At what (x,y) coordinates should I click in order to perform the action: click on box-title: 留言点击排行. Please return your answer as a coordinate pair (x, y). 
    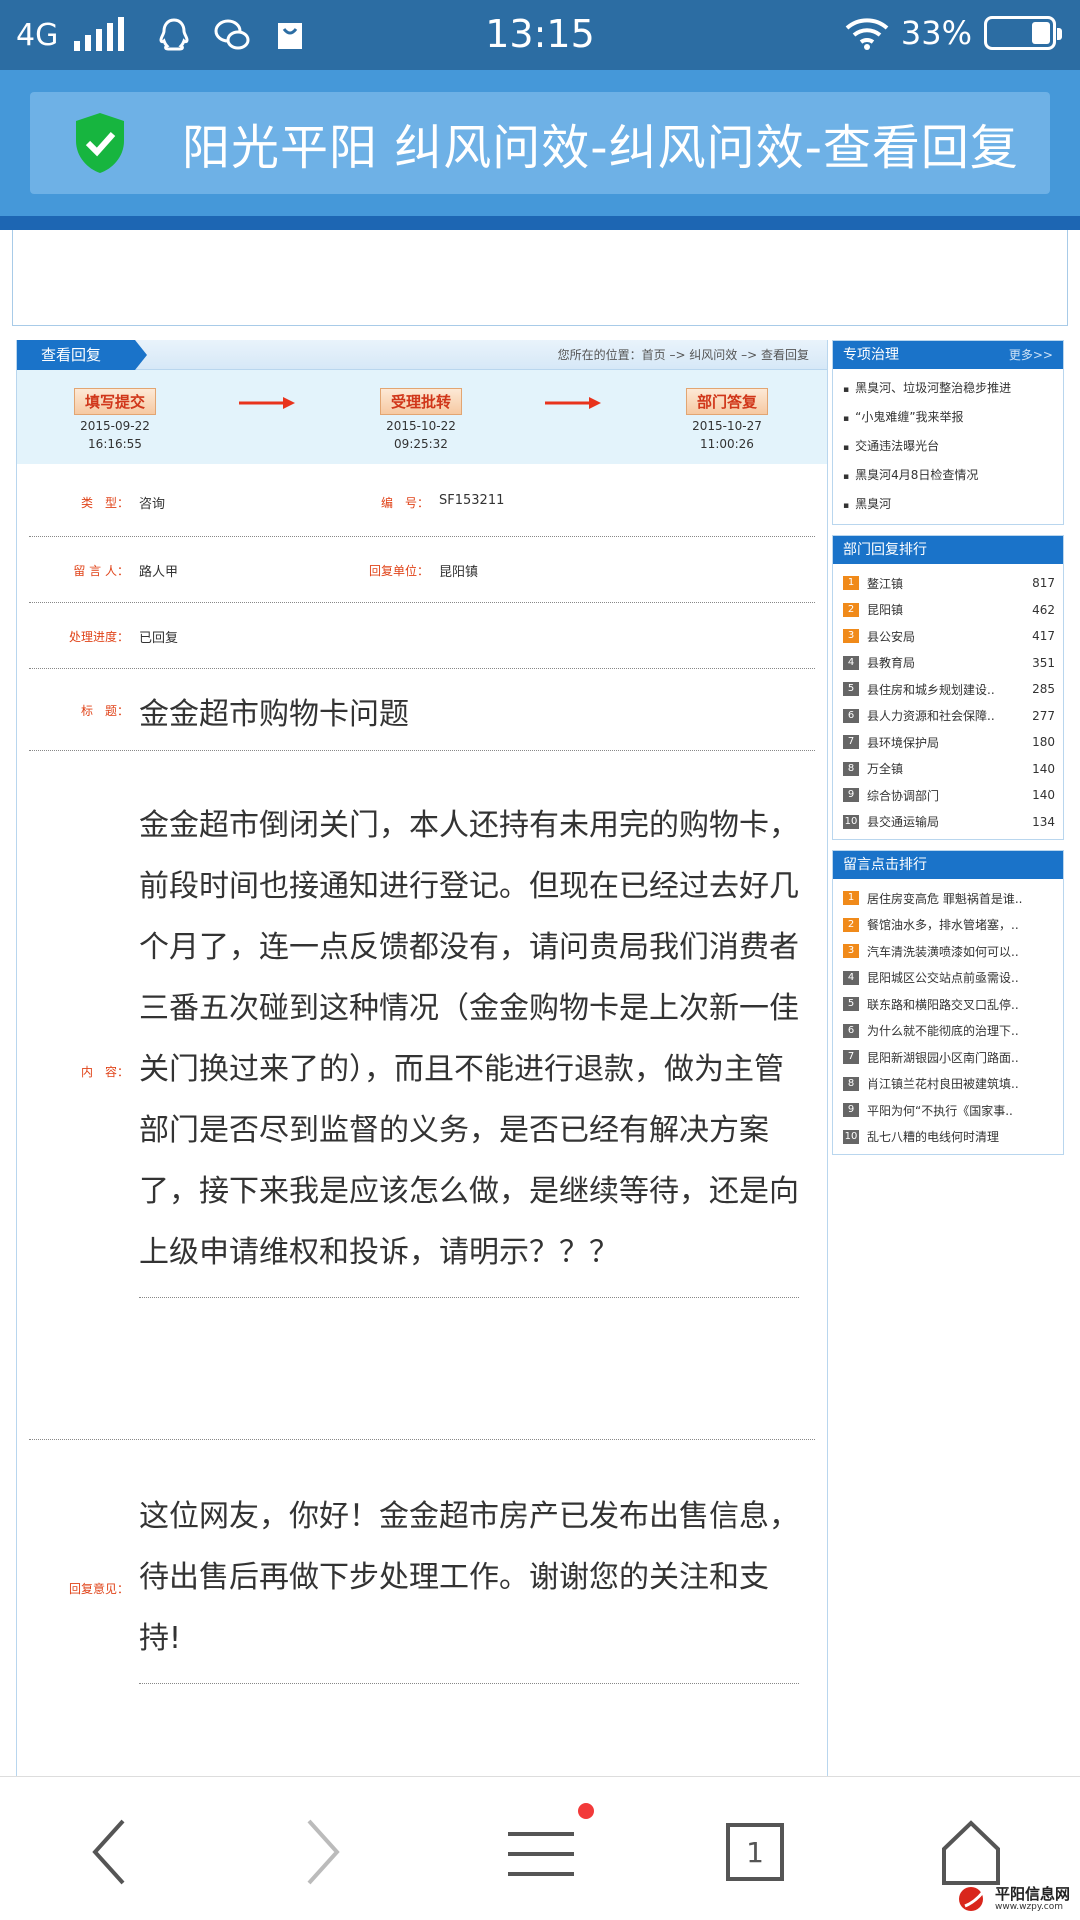
    Looking at the image, I should click on (885, 865).